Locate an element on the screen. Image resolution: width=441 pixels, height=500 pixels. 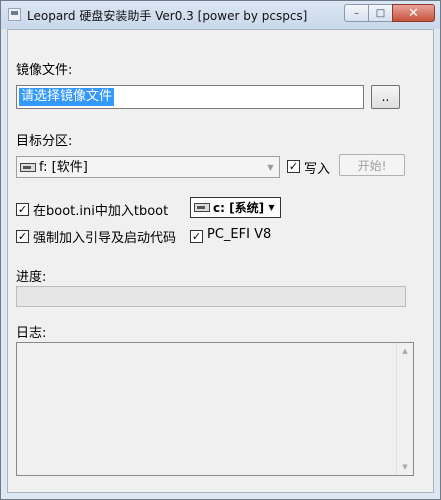
image-file-value: 请选择镜像文件 is located at coordinates (67, 97).